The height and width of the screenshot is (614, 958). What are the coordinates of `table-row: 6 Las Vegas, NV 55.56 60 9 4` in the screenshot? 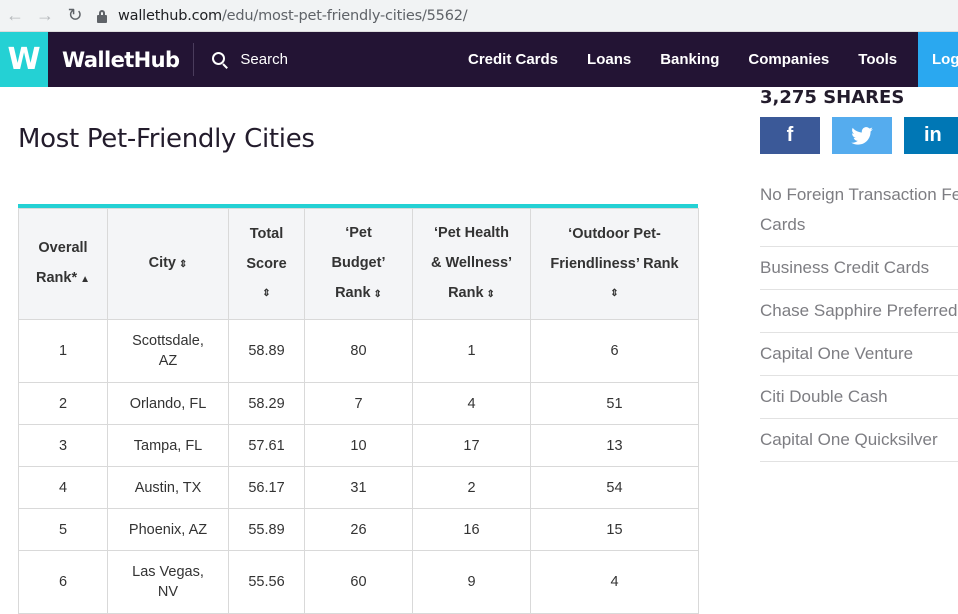 It's located at (358, 582).